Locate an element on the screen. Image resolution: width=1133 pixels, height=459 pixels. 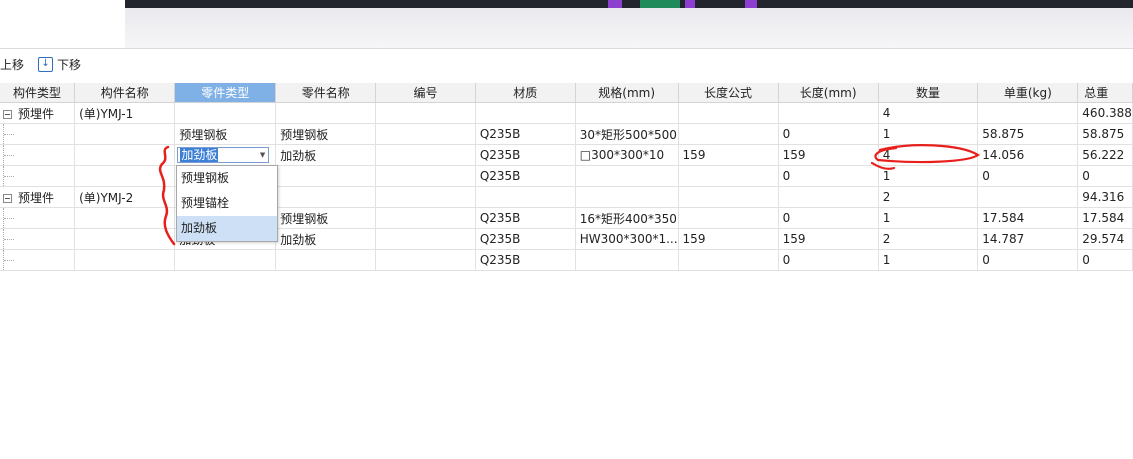
table-cell: 460.388 is located at coordinates (1105, 113).